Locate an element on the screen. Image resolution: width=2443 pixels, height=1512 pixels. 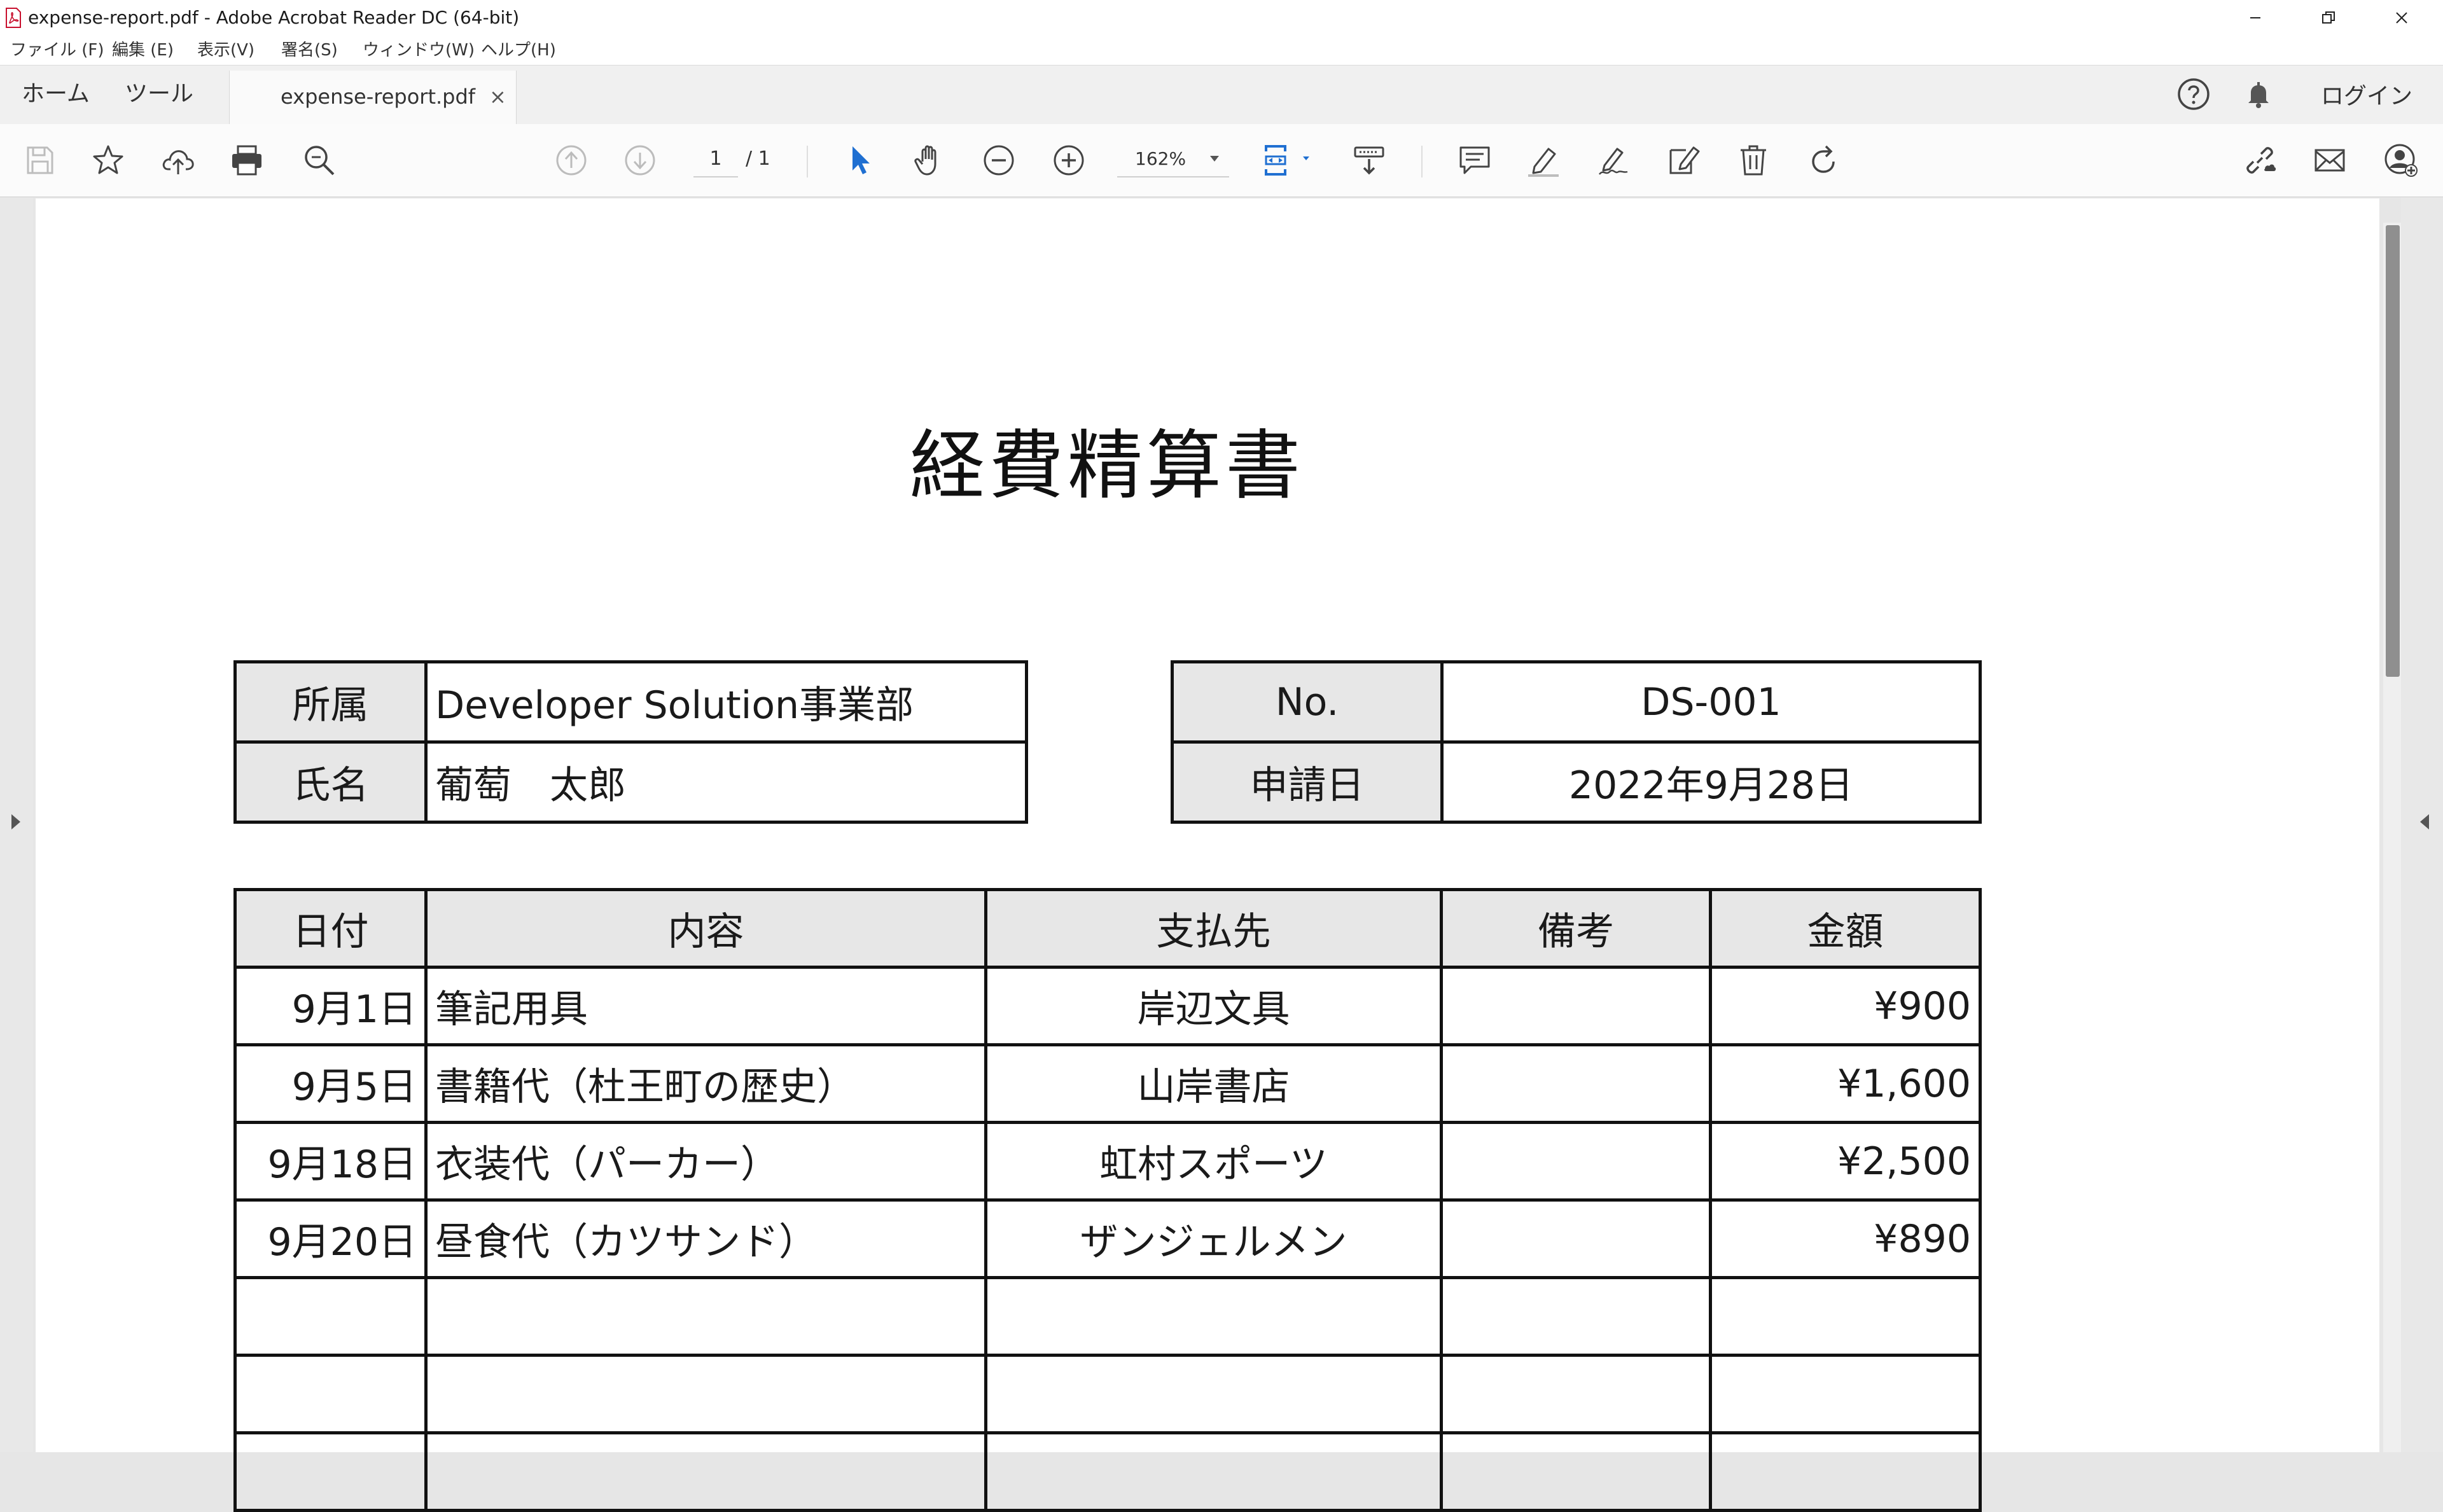
restore-icon is located at coordinates (2328, 17).